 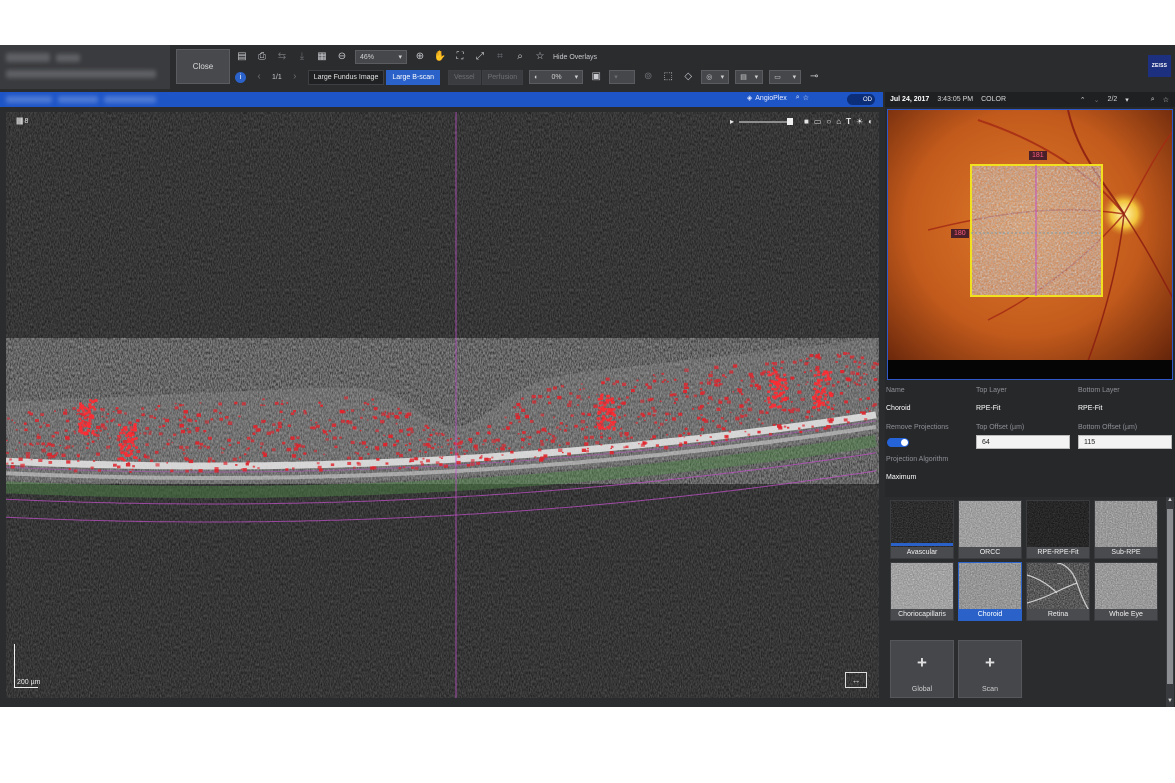 I want to click on export-icon: ⤓, so click(x=302, y=57).